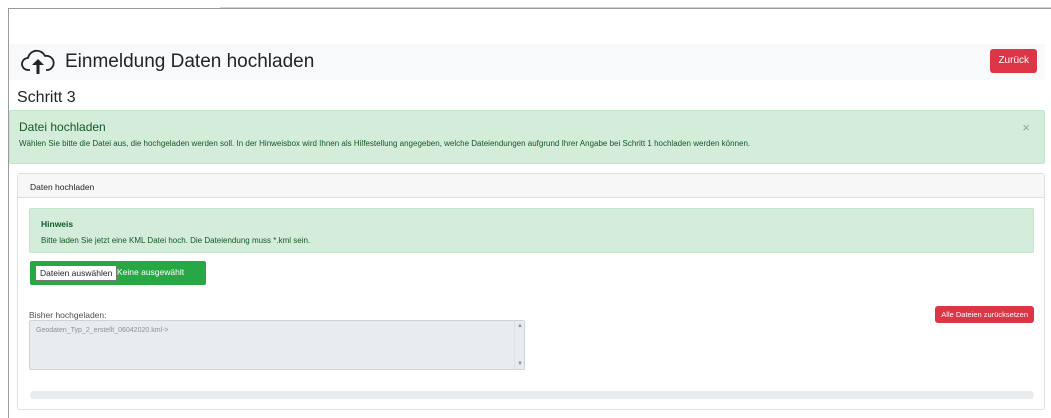 This screenshot has width=1051, height=418. I want to click on reset-files-button: Alle Dateien zurücksetzen, so click(984, 314).